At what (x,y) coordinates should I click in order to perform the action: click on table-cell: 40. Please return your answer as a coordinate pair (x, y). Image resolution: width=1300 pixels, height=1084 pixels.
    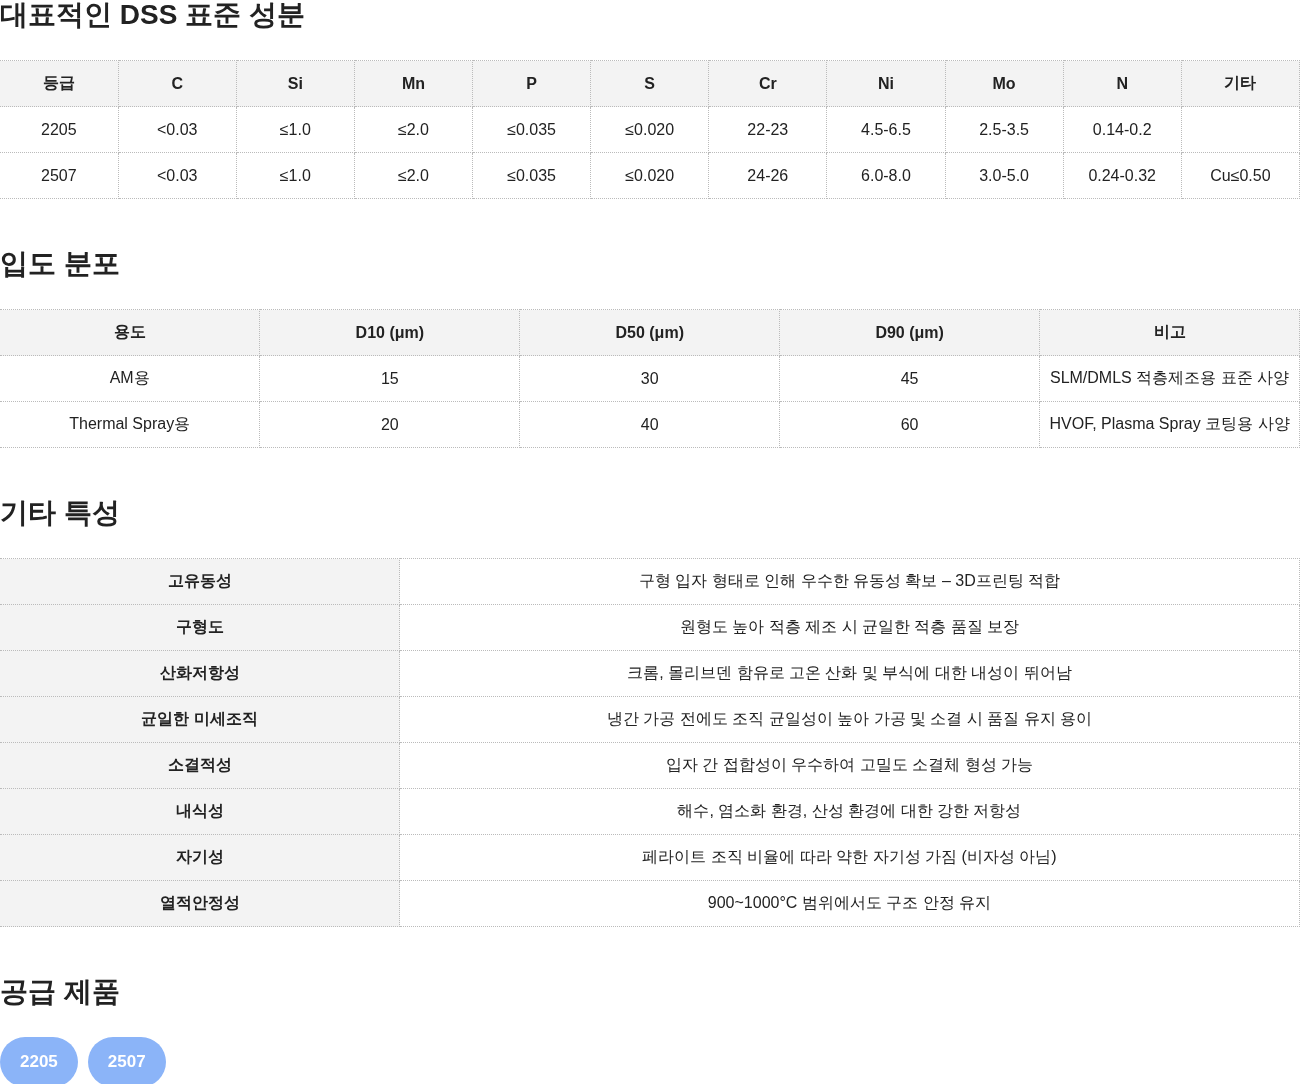
    Looking at the image, I should click on (649, 424).